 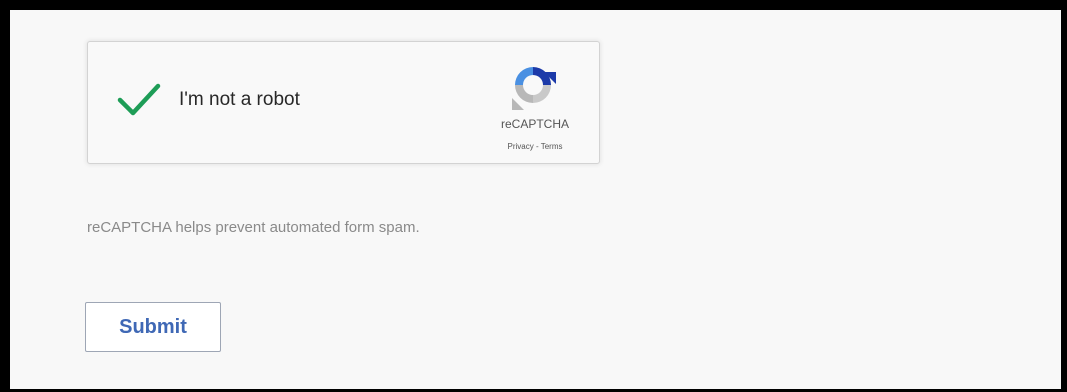 What do you see at coordinates (153, 327) in the screenshot?
I see `submit-button: Submit` at bounding box center [153, 327].